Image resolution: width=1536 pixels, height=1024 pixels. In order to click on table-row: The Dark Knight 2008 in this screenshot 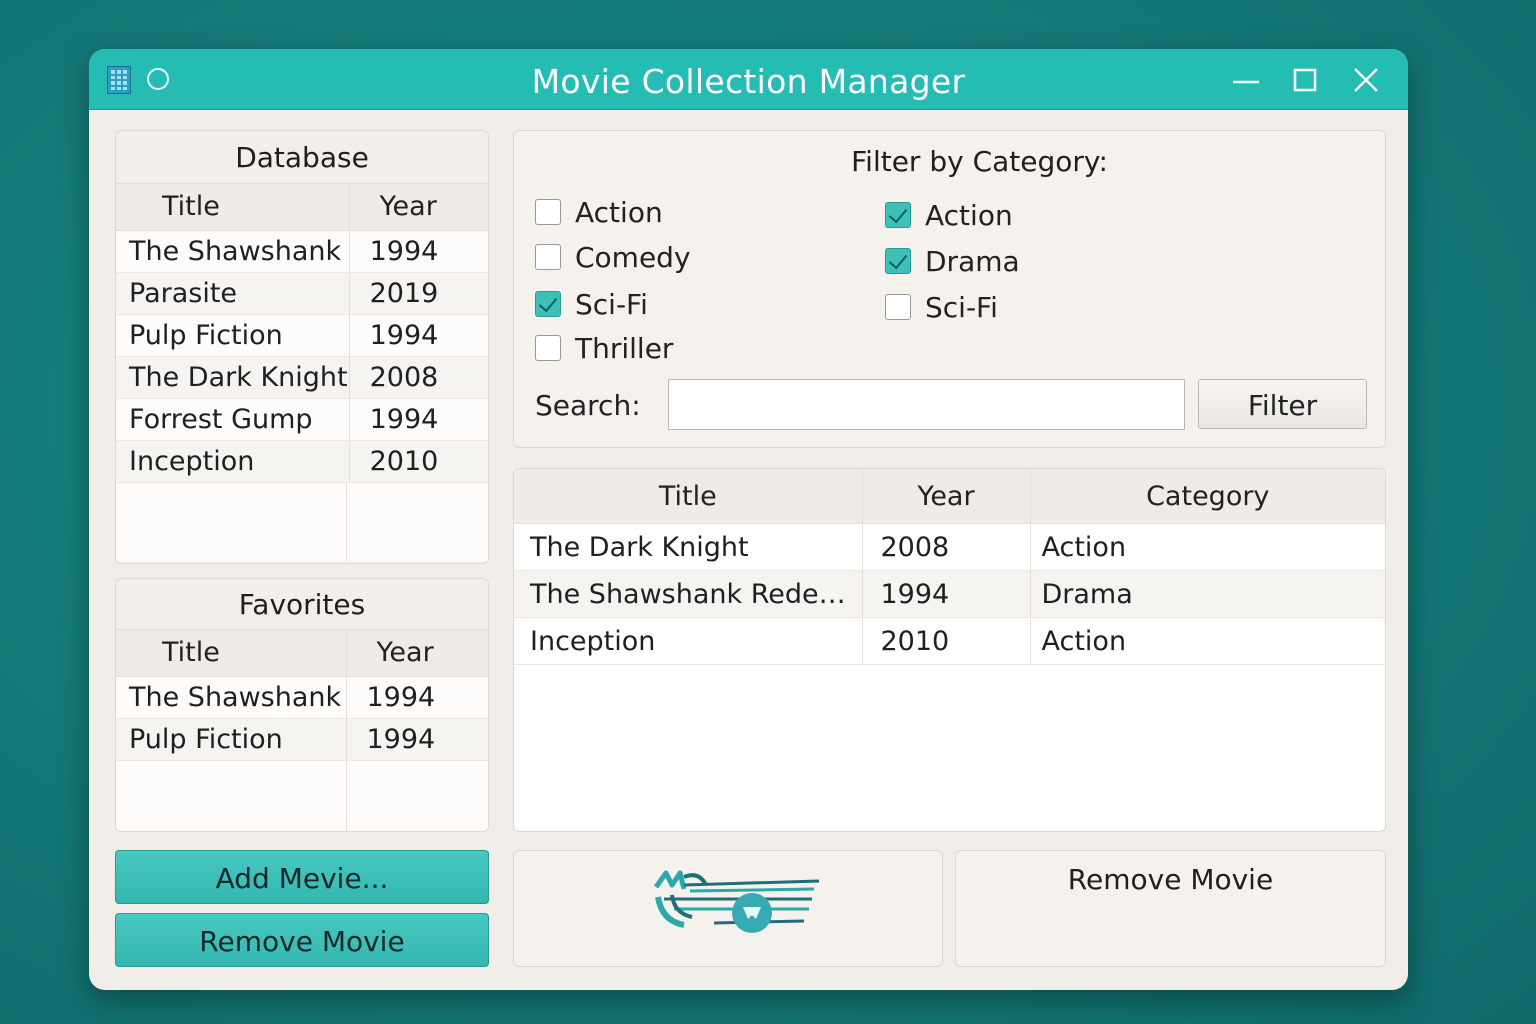, I will do `click(302, 377)`.